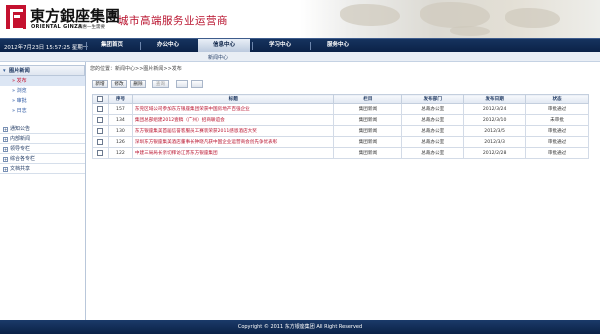 The image size is (600, 334). I want to click on sidebar-item-log: » 日志, so click(42, 111).